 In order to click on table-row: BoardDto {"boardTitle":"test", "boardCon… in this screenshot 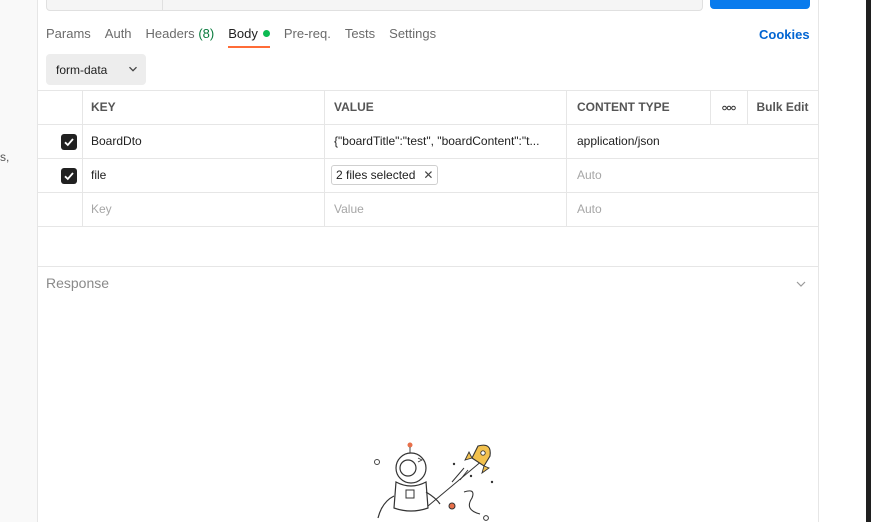, I will do `click(428, 142)`.